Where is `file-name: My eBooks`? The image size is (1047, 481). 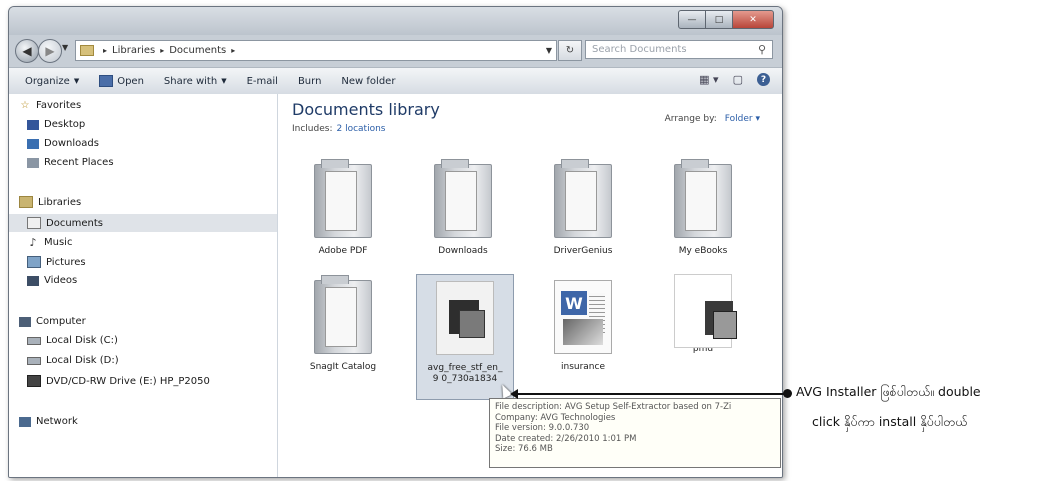
file-name: My eBooks is located at coordinates (703, 251).